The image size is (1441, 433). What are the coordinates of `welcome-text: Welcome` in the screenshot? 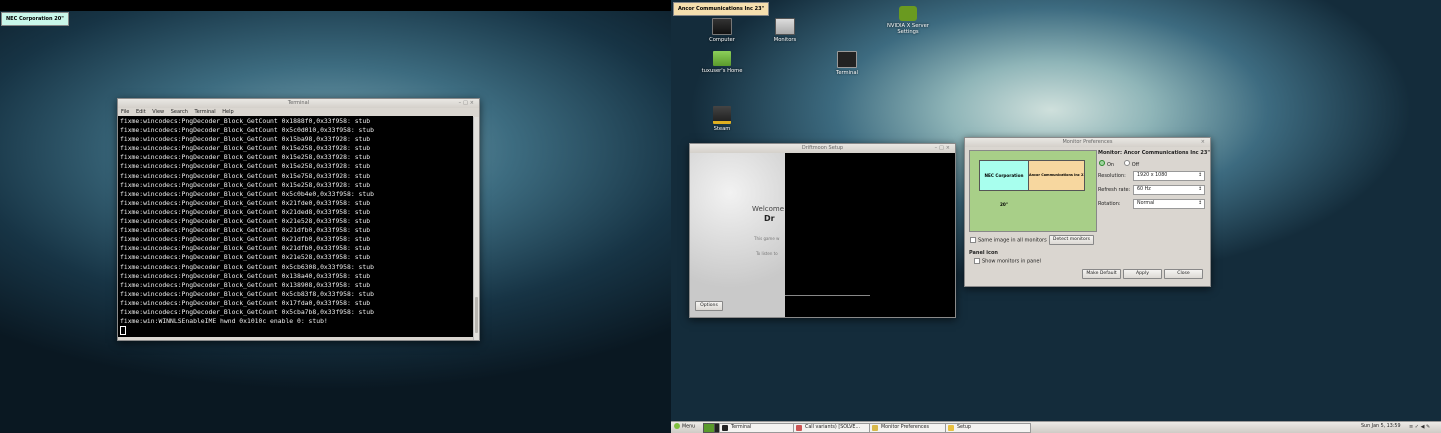 It's located at (768, 209).